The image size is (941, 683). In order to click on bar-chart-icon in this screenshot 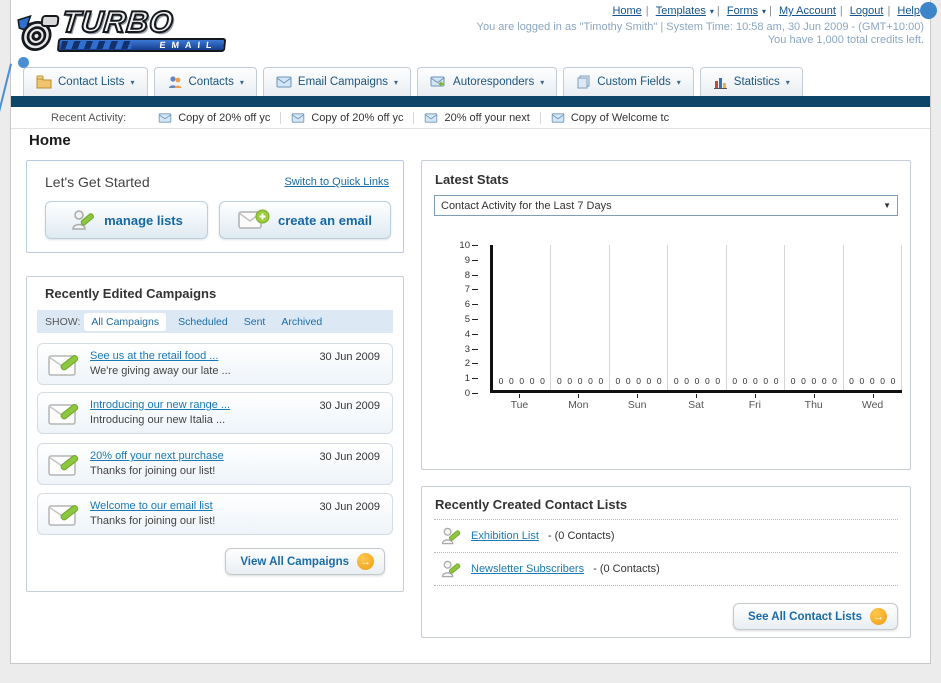, I will do `click(720, 83)`.